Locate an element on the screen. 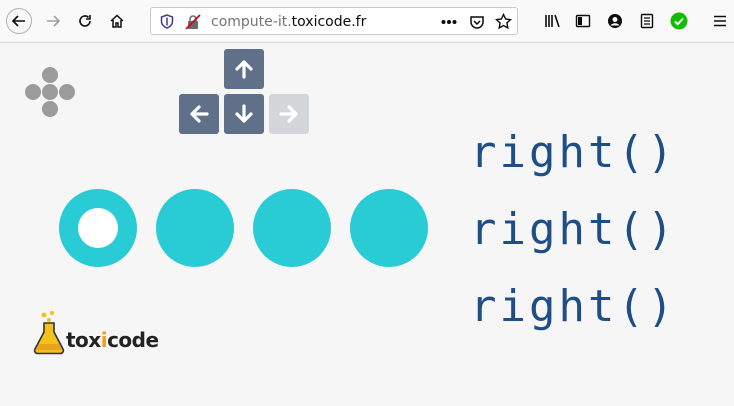 The image size is (734, 406). back-button is located at coordinates (19, 21).